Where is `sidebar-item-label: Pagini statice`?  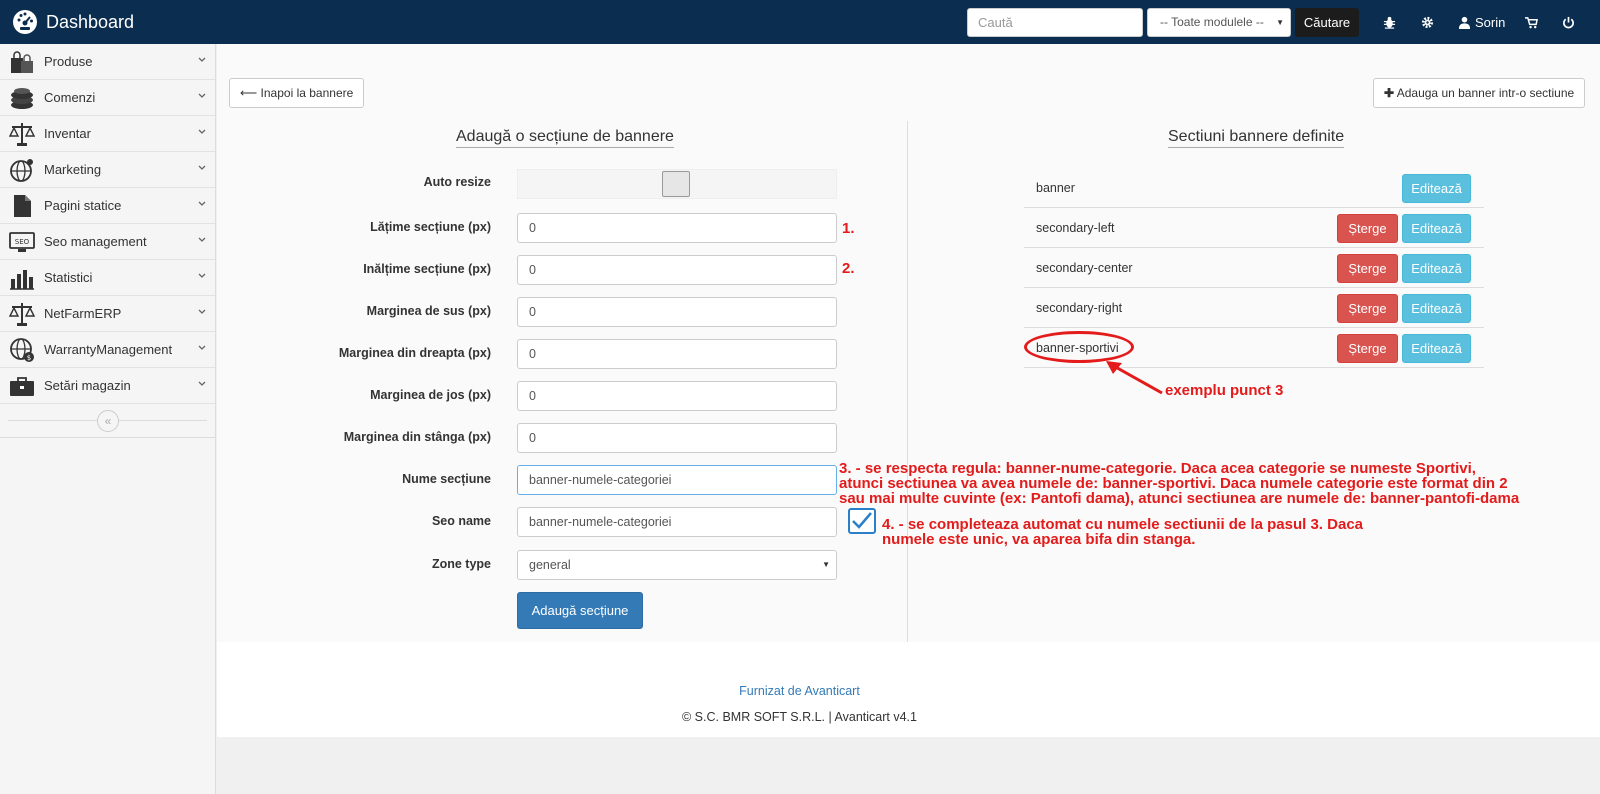 sidebar-item-label: Pagini statice is located at coordinates (83, 205).